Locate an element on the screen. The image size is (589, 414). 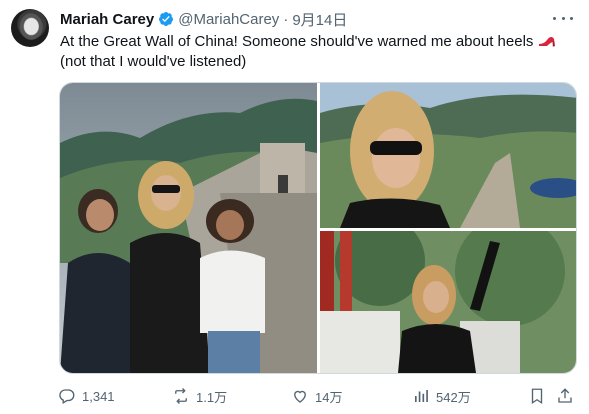
tweet-header: Mariah Carey @MariahCarey · 9月14日 is located at coordinates (203, 19).